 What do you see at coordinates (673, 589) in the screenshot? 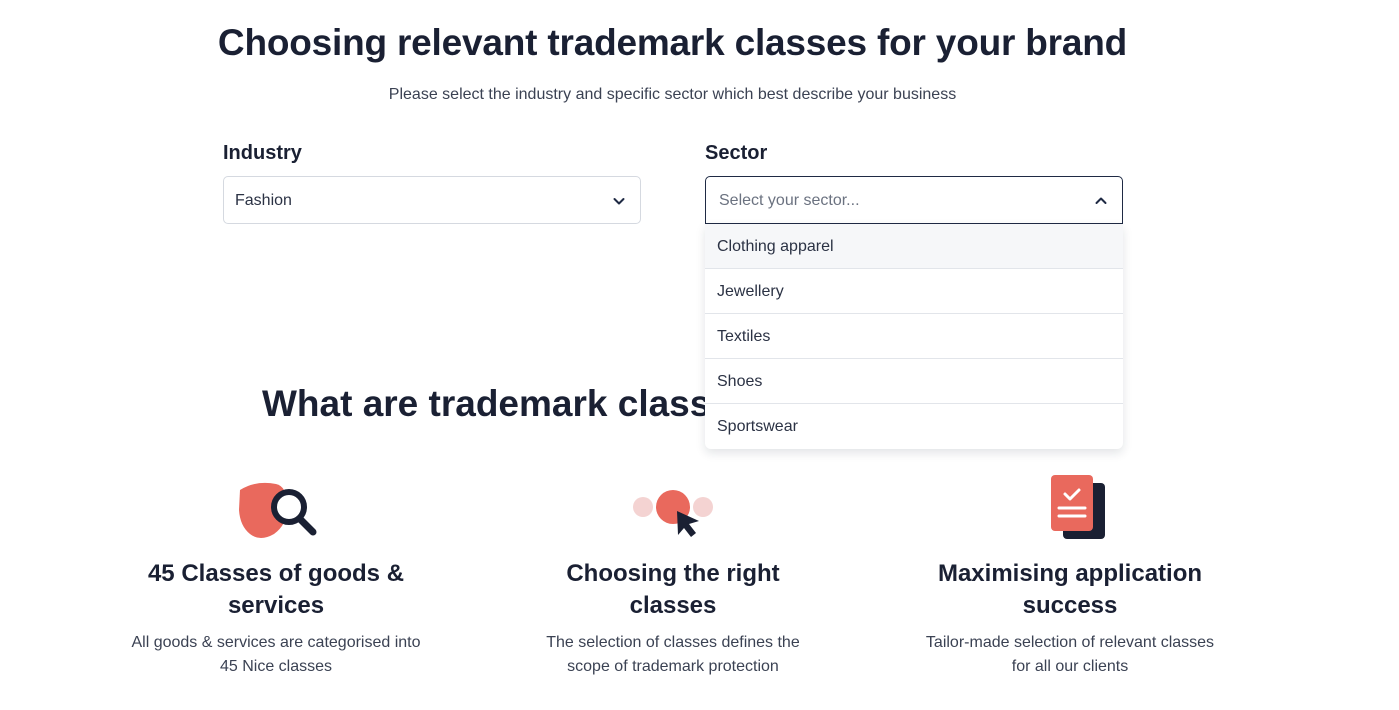
I see `feature-title: Choosing the right classes` at bounding box center [673, 589].